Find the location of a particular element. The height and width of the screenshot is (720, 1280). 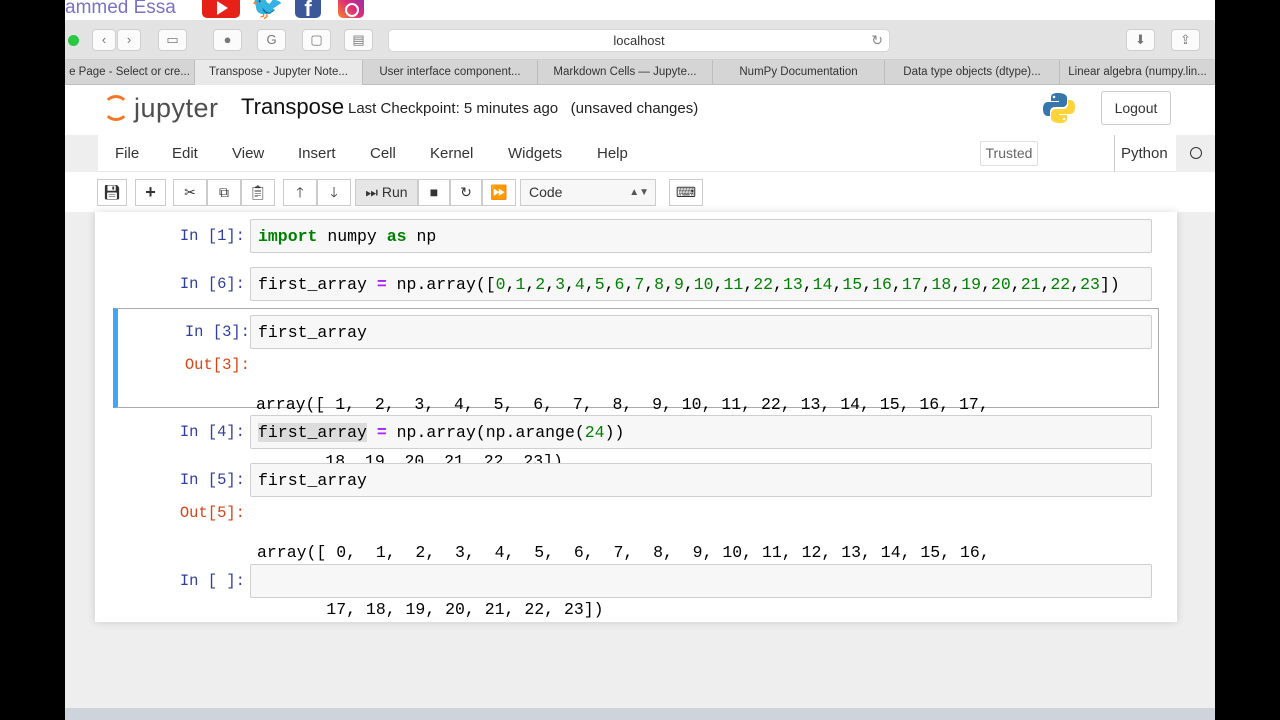

cell-type-select: Code ▲▼ is located at coordinates (588, 192).